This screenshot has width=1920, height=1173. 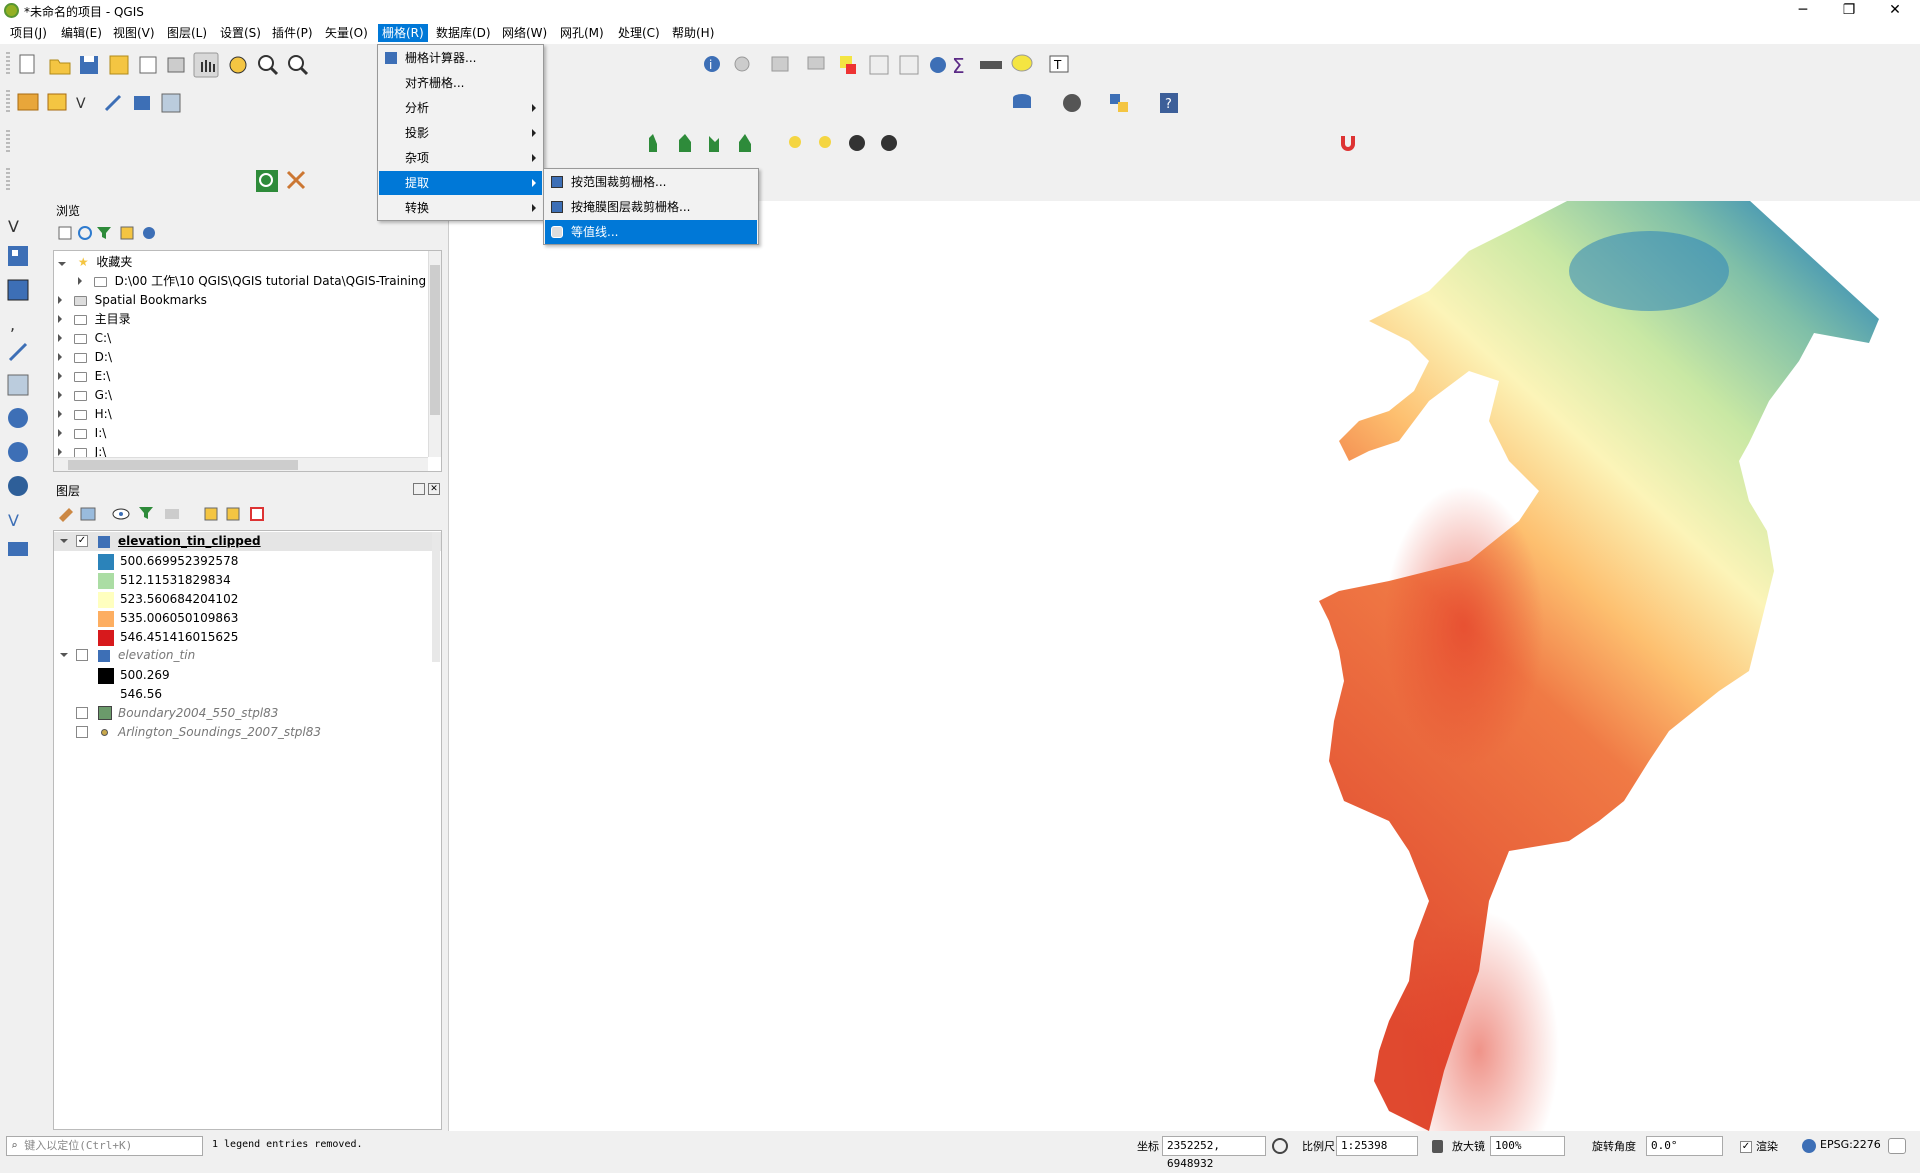 What do you see at coordinates (1850, 1144) in the screenshot?
I see `crs-label: EPSG:2276` at bounding box center [1850, 1144].